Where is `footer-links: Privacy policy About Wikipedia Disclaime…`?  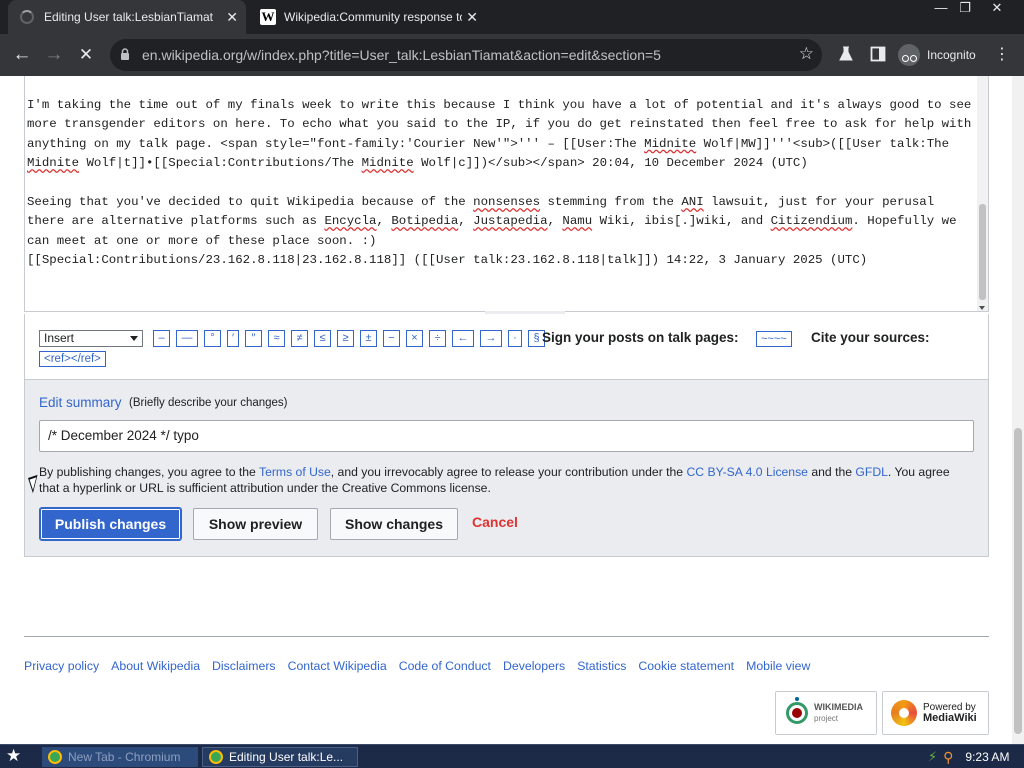 footer-links: Privacy policy About Wikipedia Disclaime… is located at coordinates (417, 666).